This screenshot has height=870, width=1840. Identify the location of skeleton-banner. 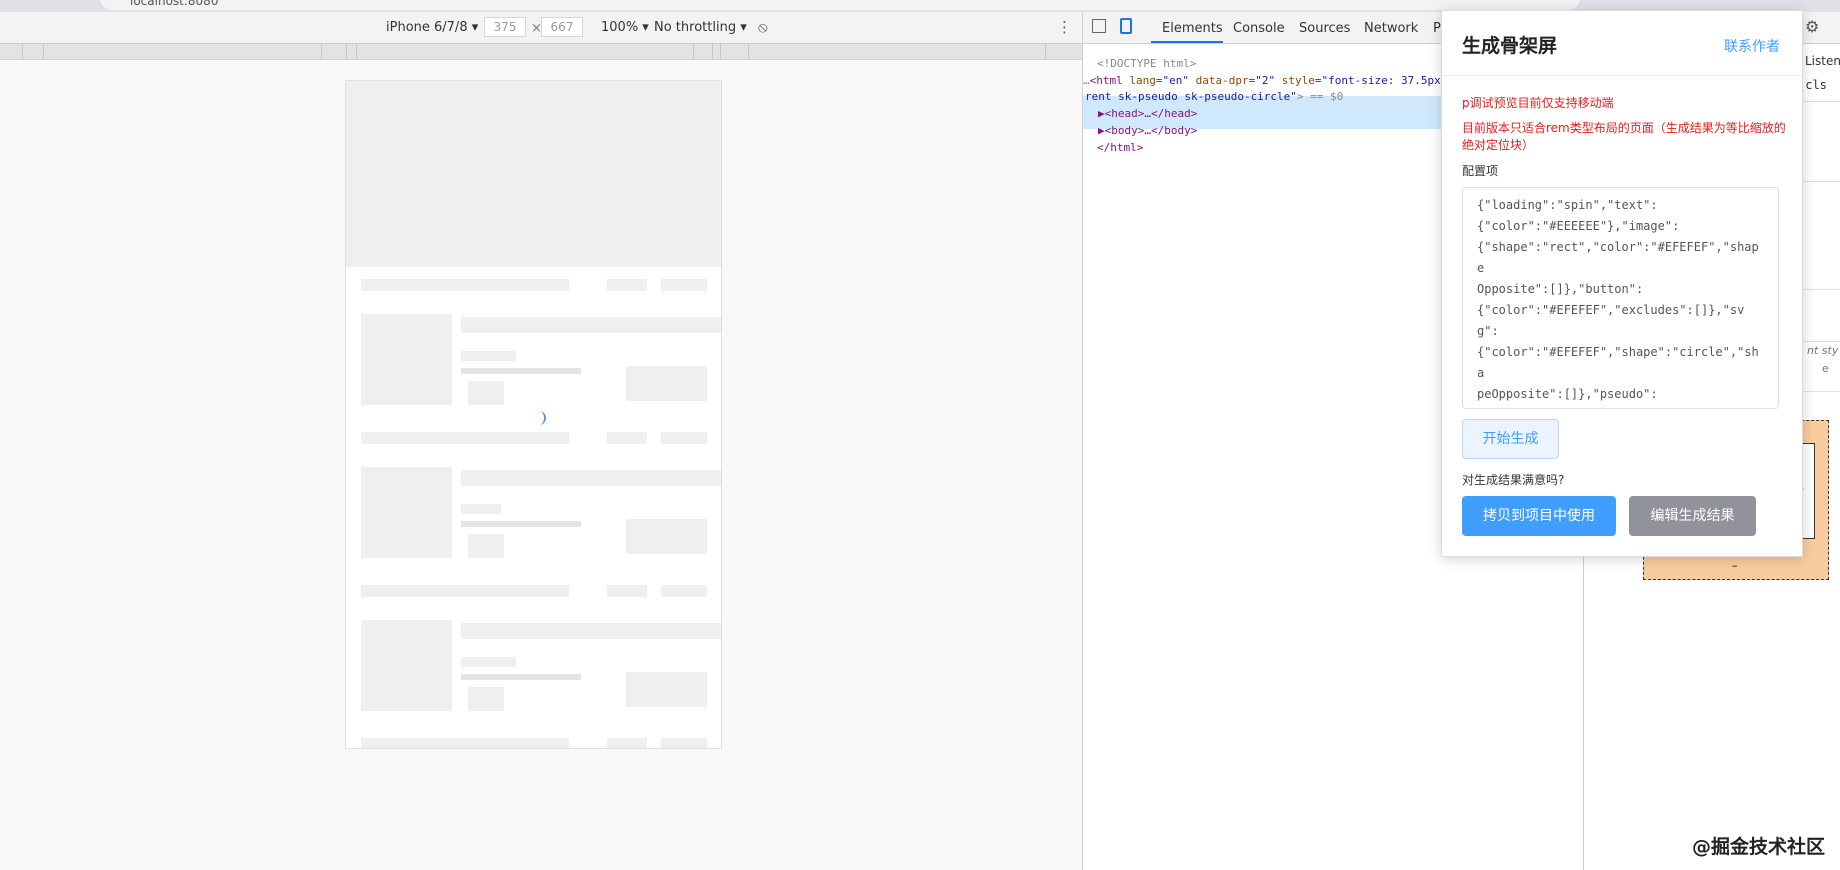
(533, 174).